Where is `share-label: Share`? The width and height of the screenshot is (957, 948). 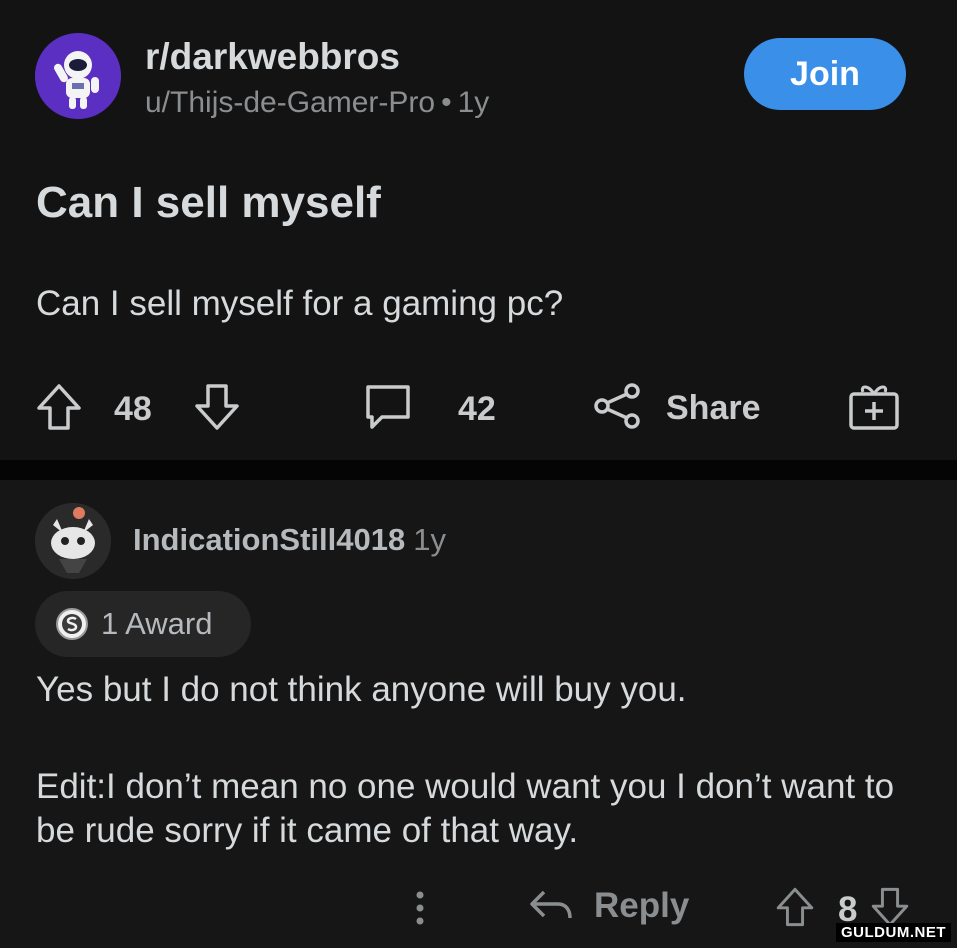
share-label: Share is located at coordinates (713, 408).